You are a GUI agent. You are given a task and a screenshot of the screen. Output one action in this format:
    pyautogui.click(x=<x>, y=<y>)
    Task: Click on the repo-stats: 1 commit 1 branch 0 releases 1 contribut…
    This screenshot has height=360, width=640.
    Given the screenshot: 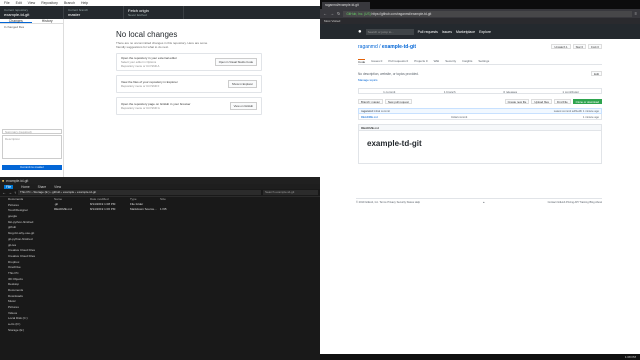 What is the action you would take?
    pyautogui.click(x=480, y=91)
    